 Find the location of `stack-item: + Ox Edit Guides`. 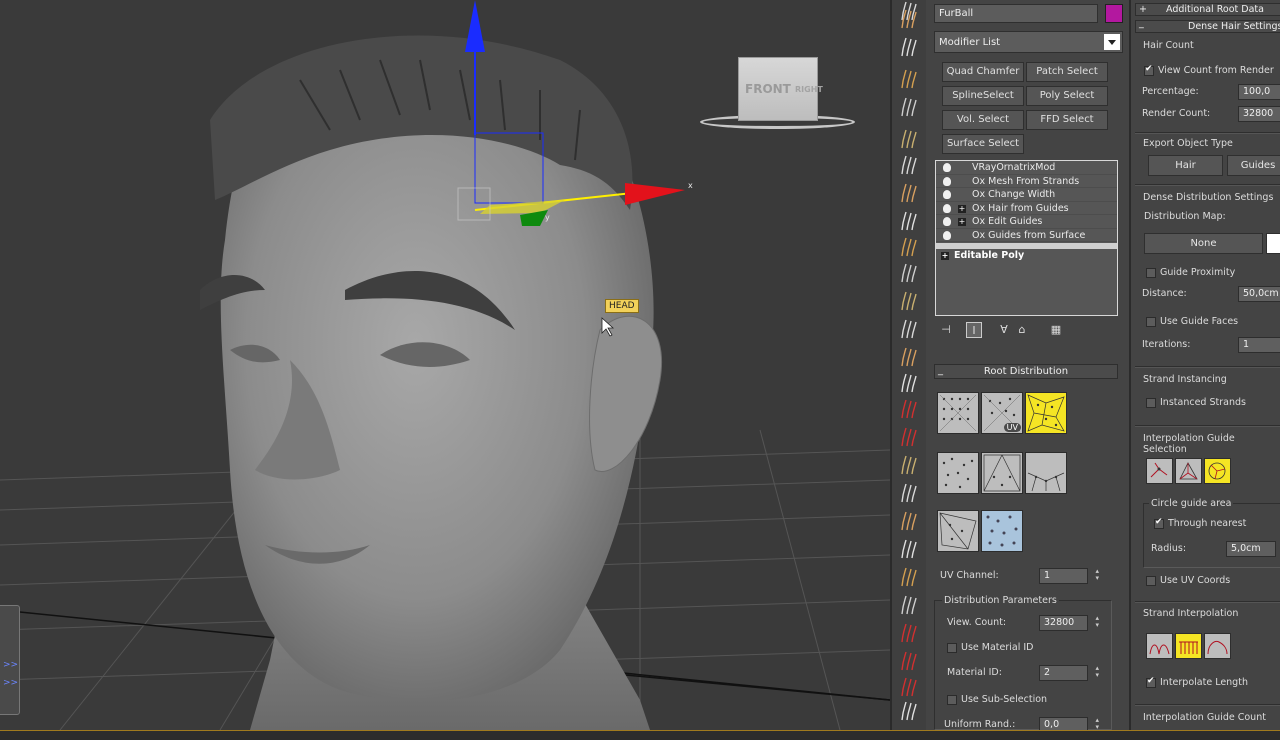

stack-item: + Ox Edit Guides is located at coordinates (1026, 222).